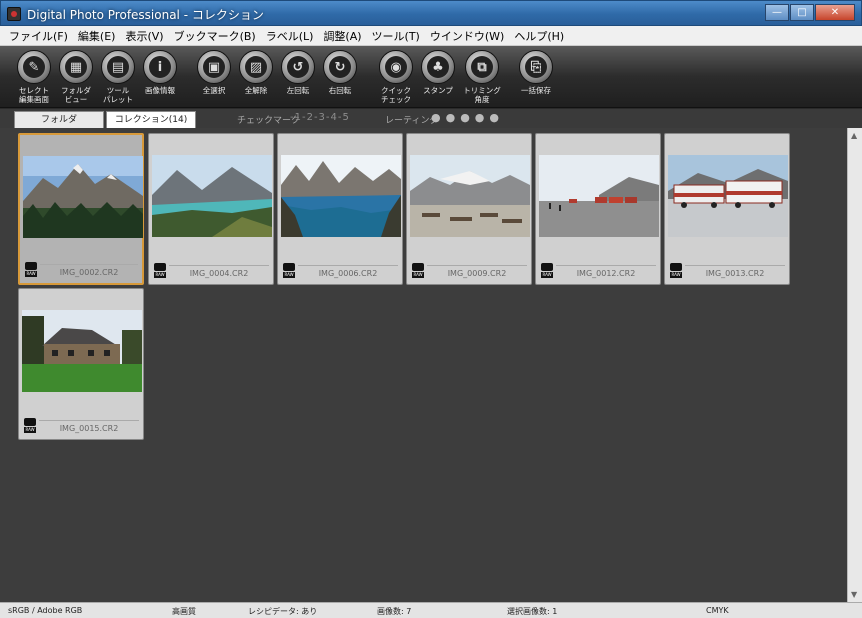 This screenshot has width=862, height=618. What do you see at coordinates (214, 90) in the screenshot?
I see `tool-label: 全選択` at bounding box center [214, 90].